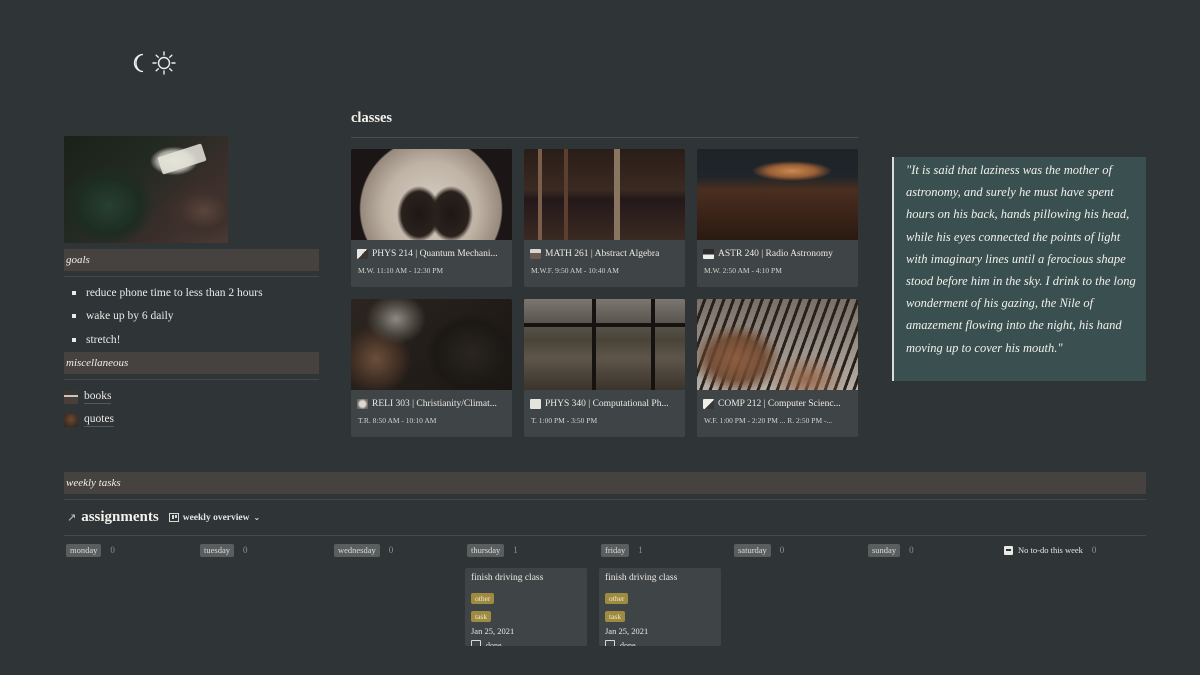 This screenshot has height=675, width=1200. I want to click on board-column-no-todo: No to-do this week 0, so click(1074, 550).